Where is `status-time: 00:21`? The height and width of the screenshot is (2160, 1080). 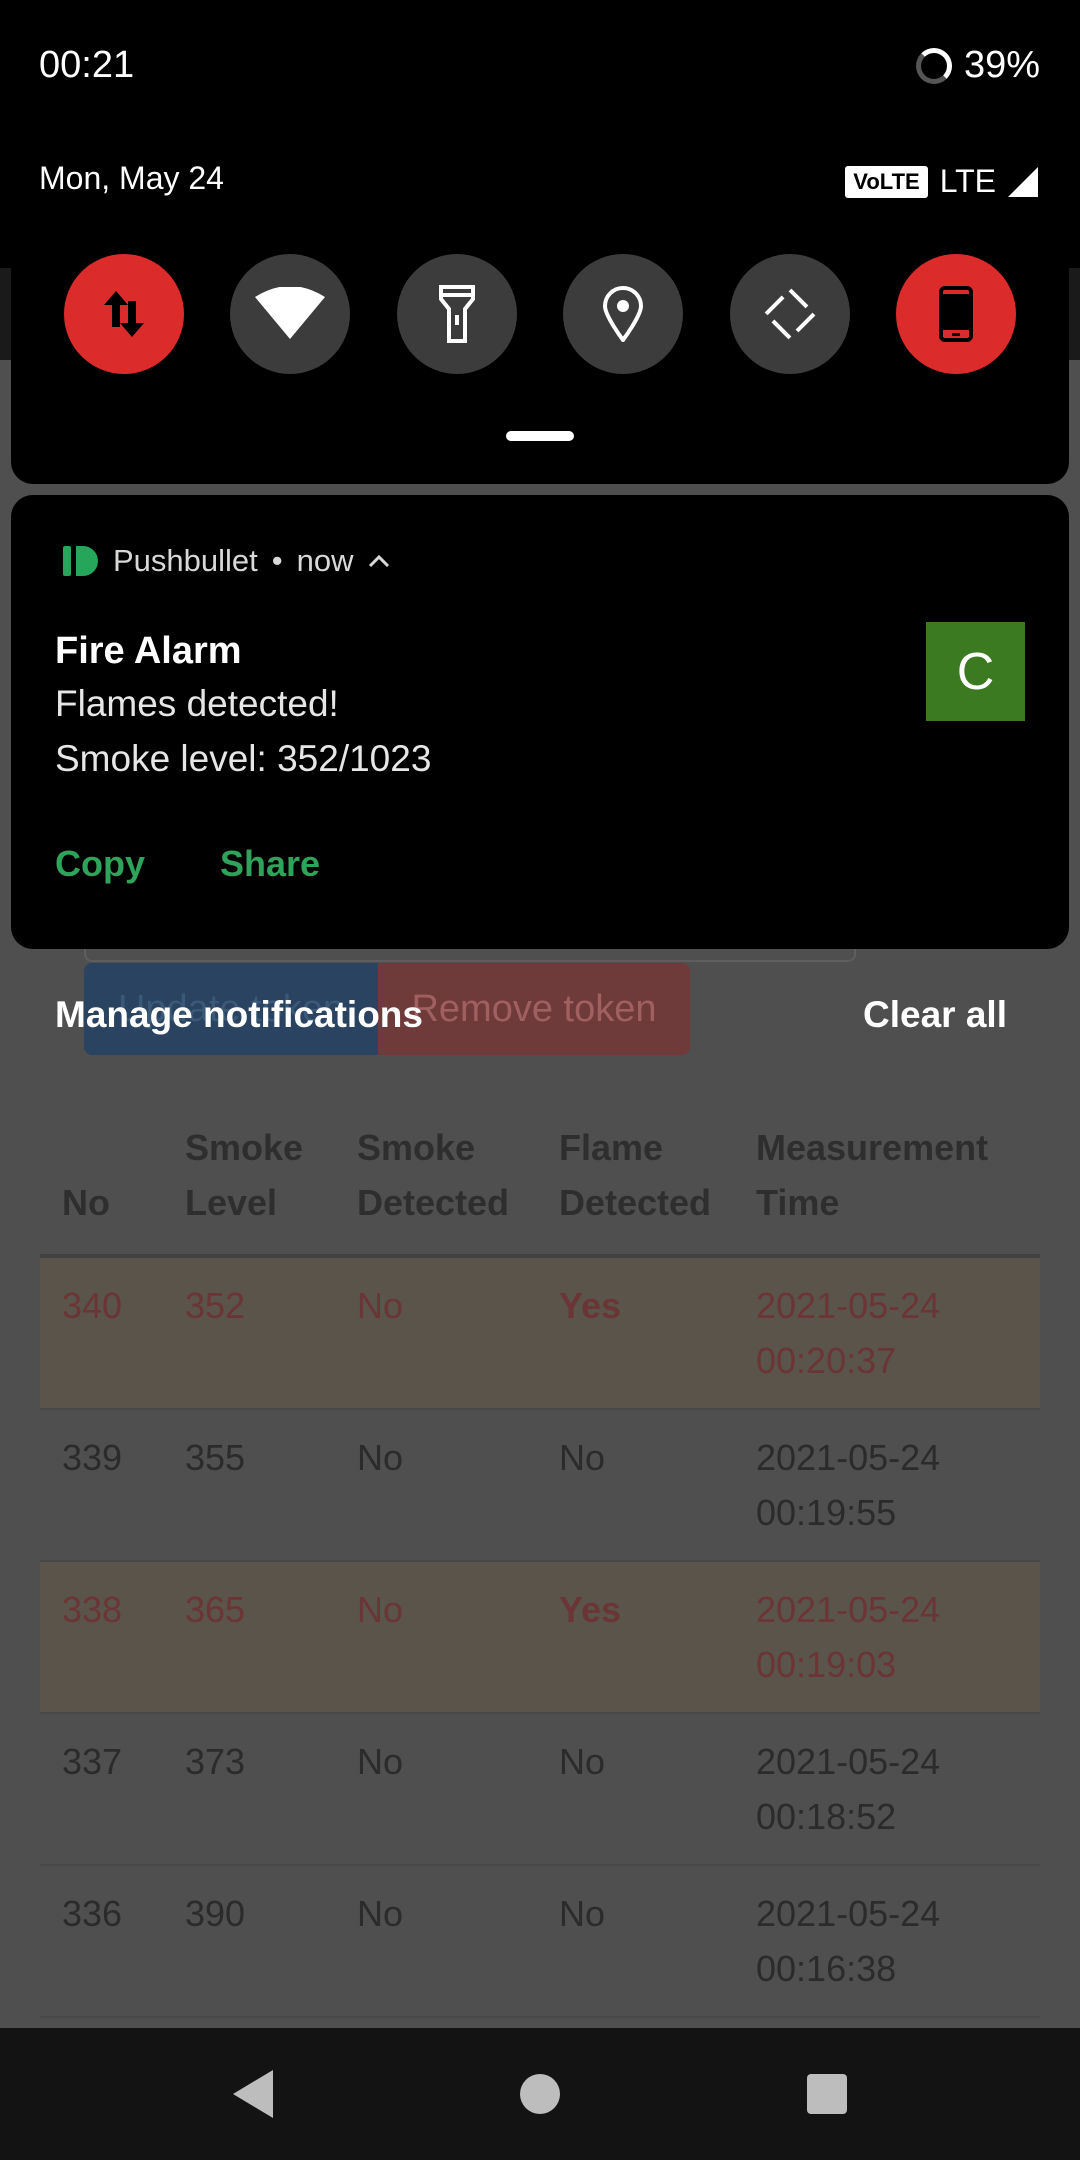
status-time: 00:21 is located at coordinates (87, 65).